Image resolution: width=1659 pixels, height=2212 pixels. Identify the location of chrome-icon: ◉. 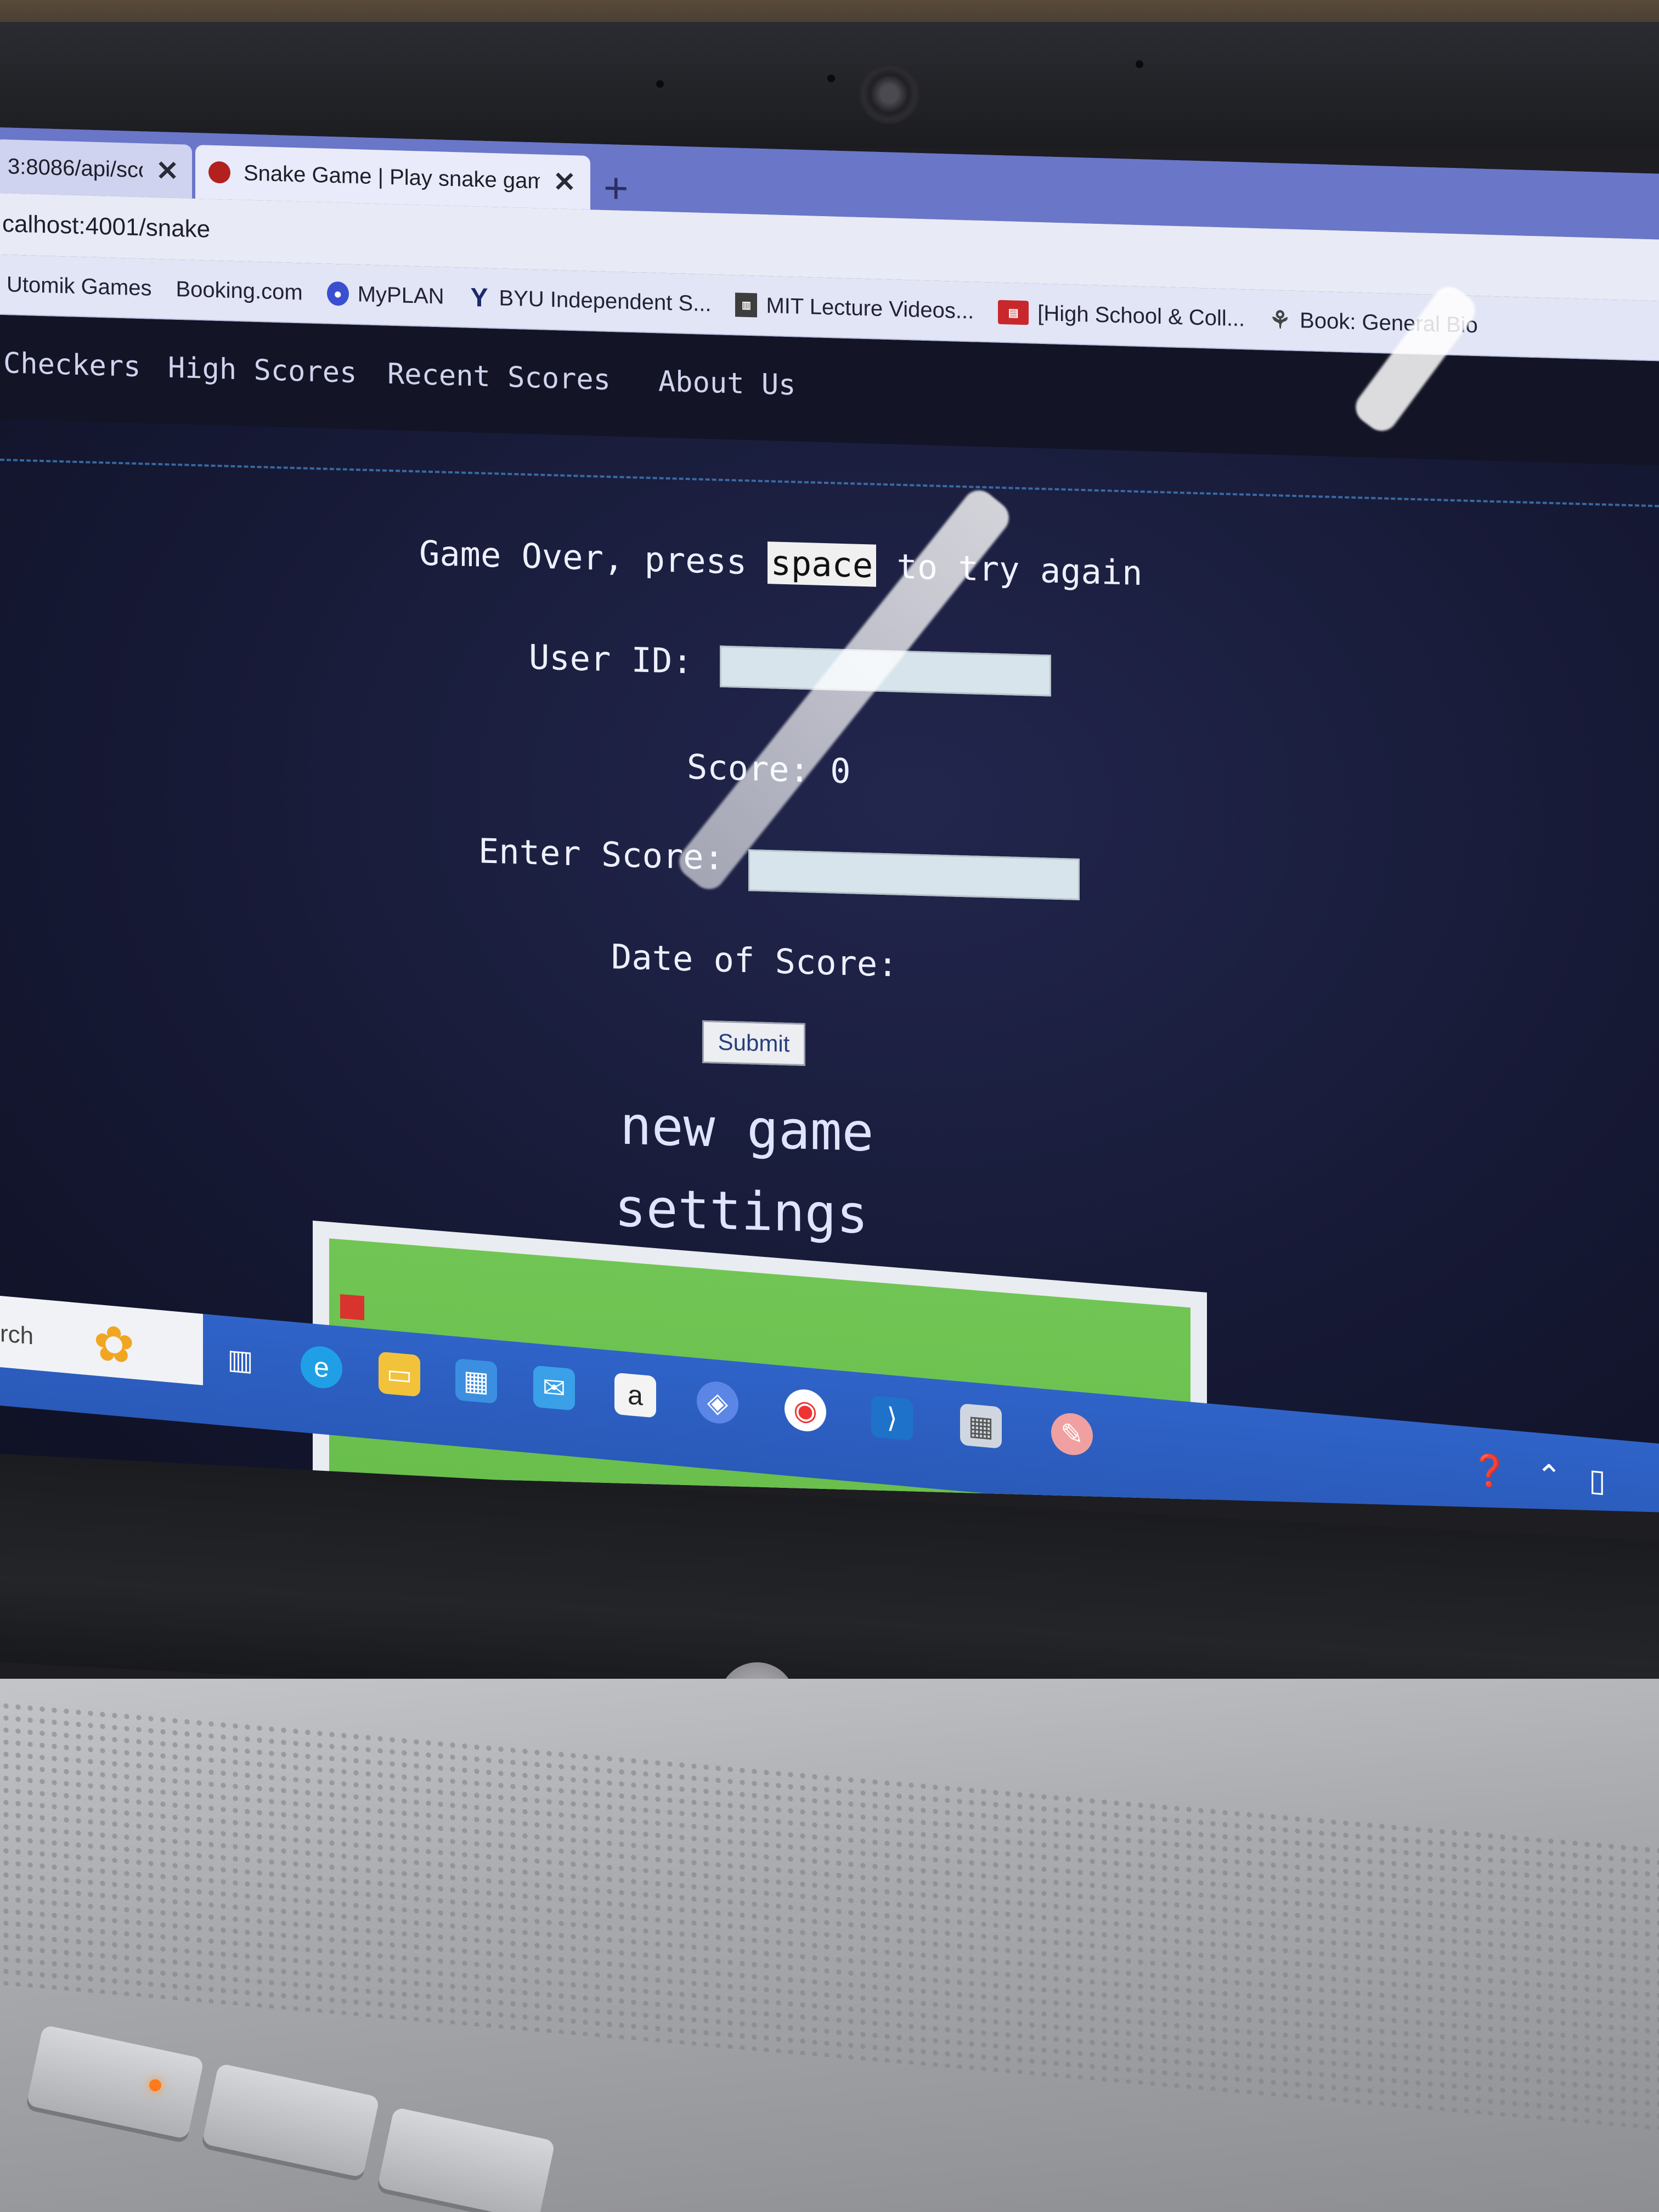
(806, 1410).